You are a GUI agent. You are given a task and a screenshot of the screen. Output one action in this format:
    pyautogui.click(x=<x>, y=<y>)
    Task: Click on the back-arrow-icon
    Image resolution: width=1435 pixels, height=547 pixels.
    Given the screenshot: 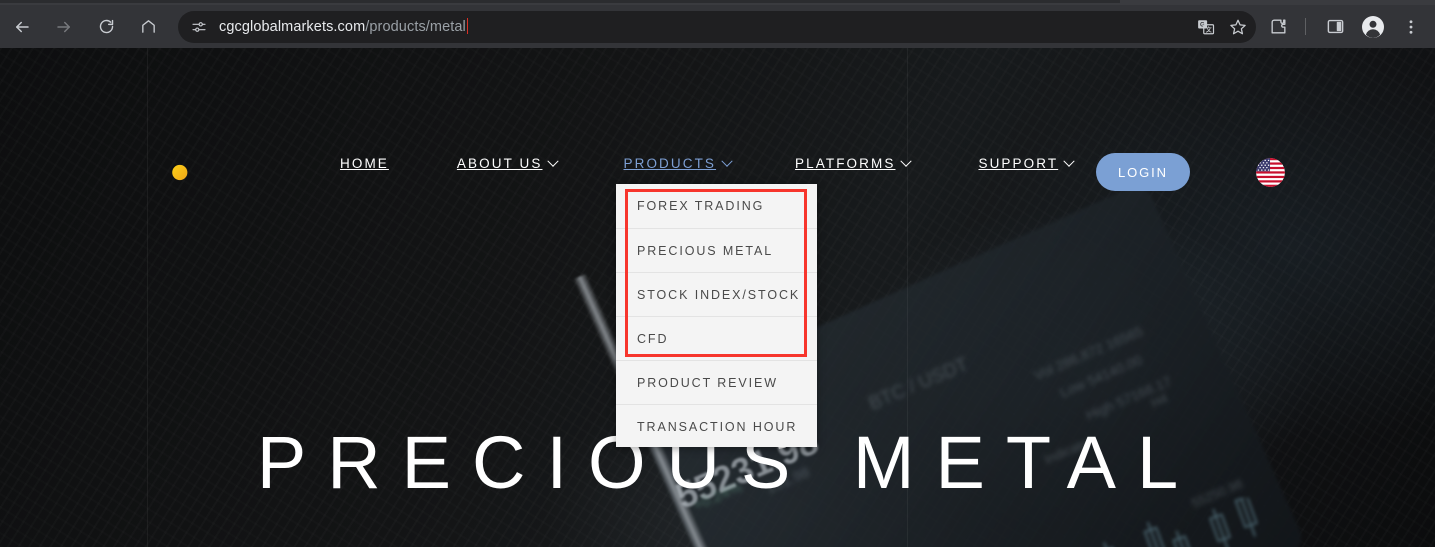 What is the action you would take?
    pyautogui.click(x=22, y=27)
    